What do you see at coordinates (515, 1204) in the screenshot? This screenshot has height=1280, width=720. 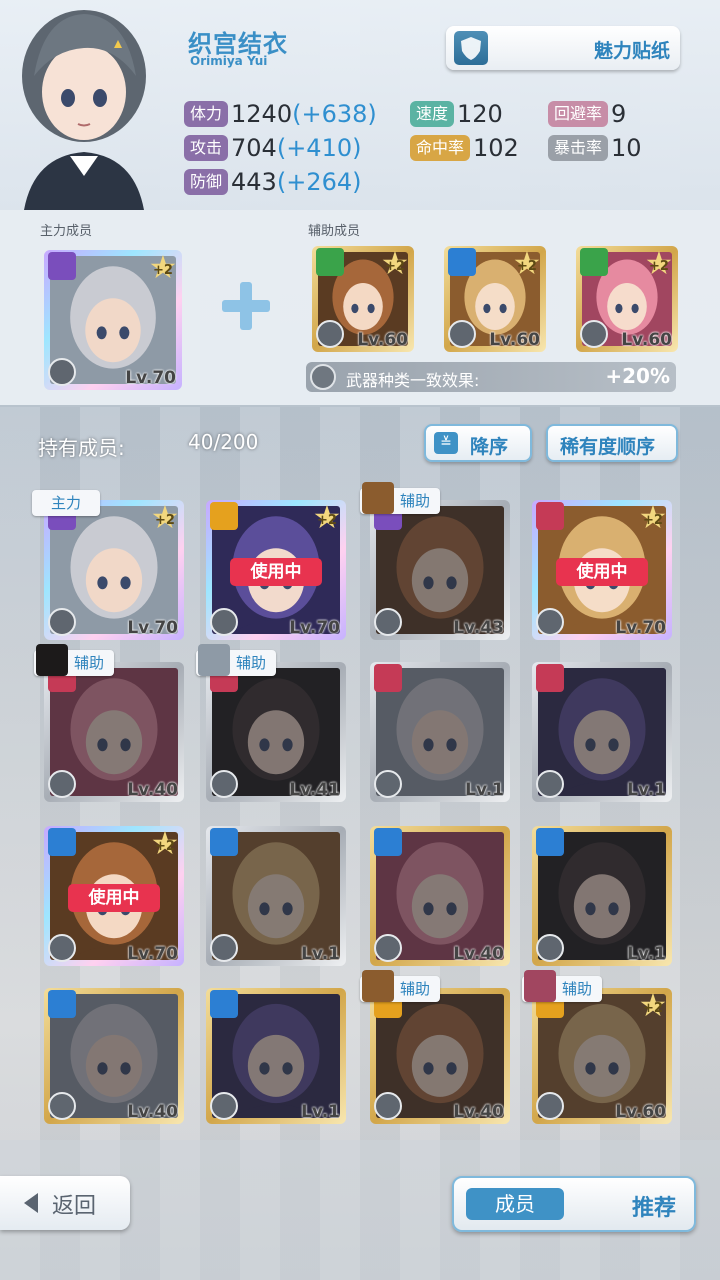 I see `members-tab: 成员` at bounding box center [515, 1204].